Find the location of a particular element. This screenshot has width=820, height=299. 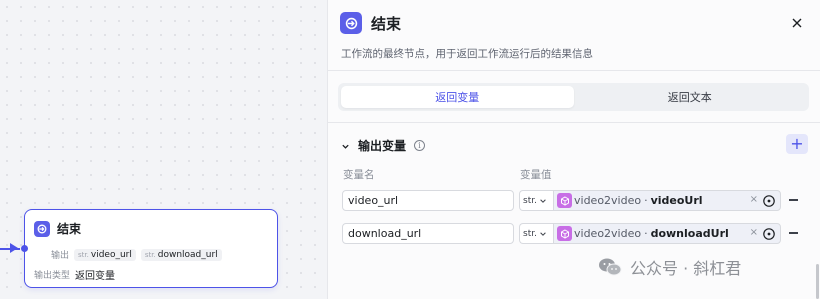

variable-reference-field: video2video · downloadUrl × is located at coordinates (667, 233).